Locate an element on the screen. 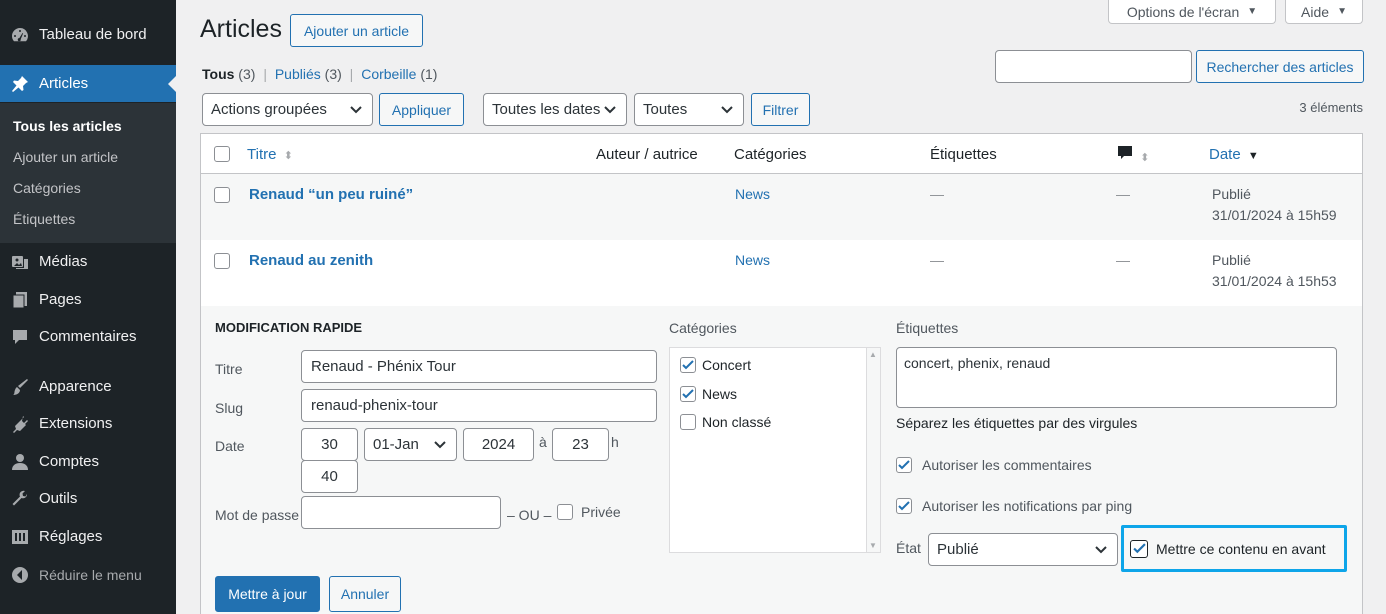  bulk-actions-select: Actions groupées is located at coordinates (287, 109).